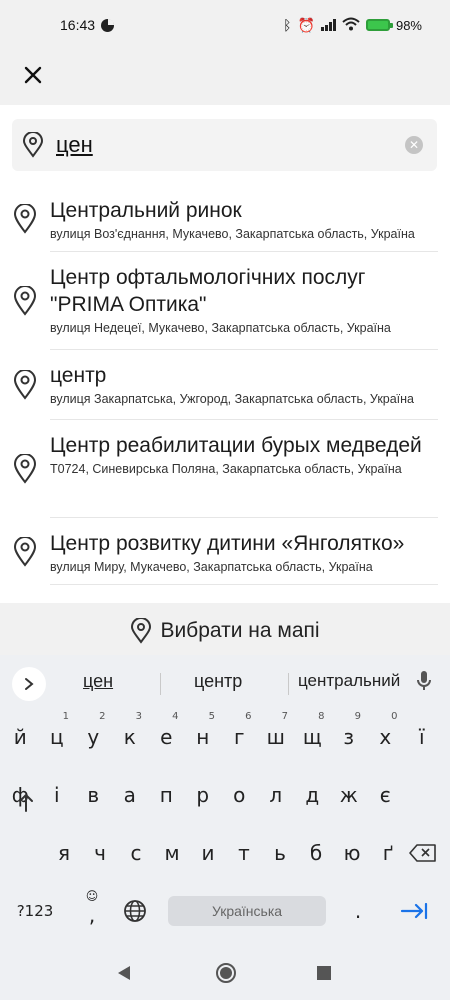 This screenshot has width=450, height=1000. Describe the element at coordinates (93, 737) in the screenshot. I see `key-label: у` at that location.